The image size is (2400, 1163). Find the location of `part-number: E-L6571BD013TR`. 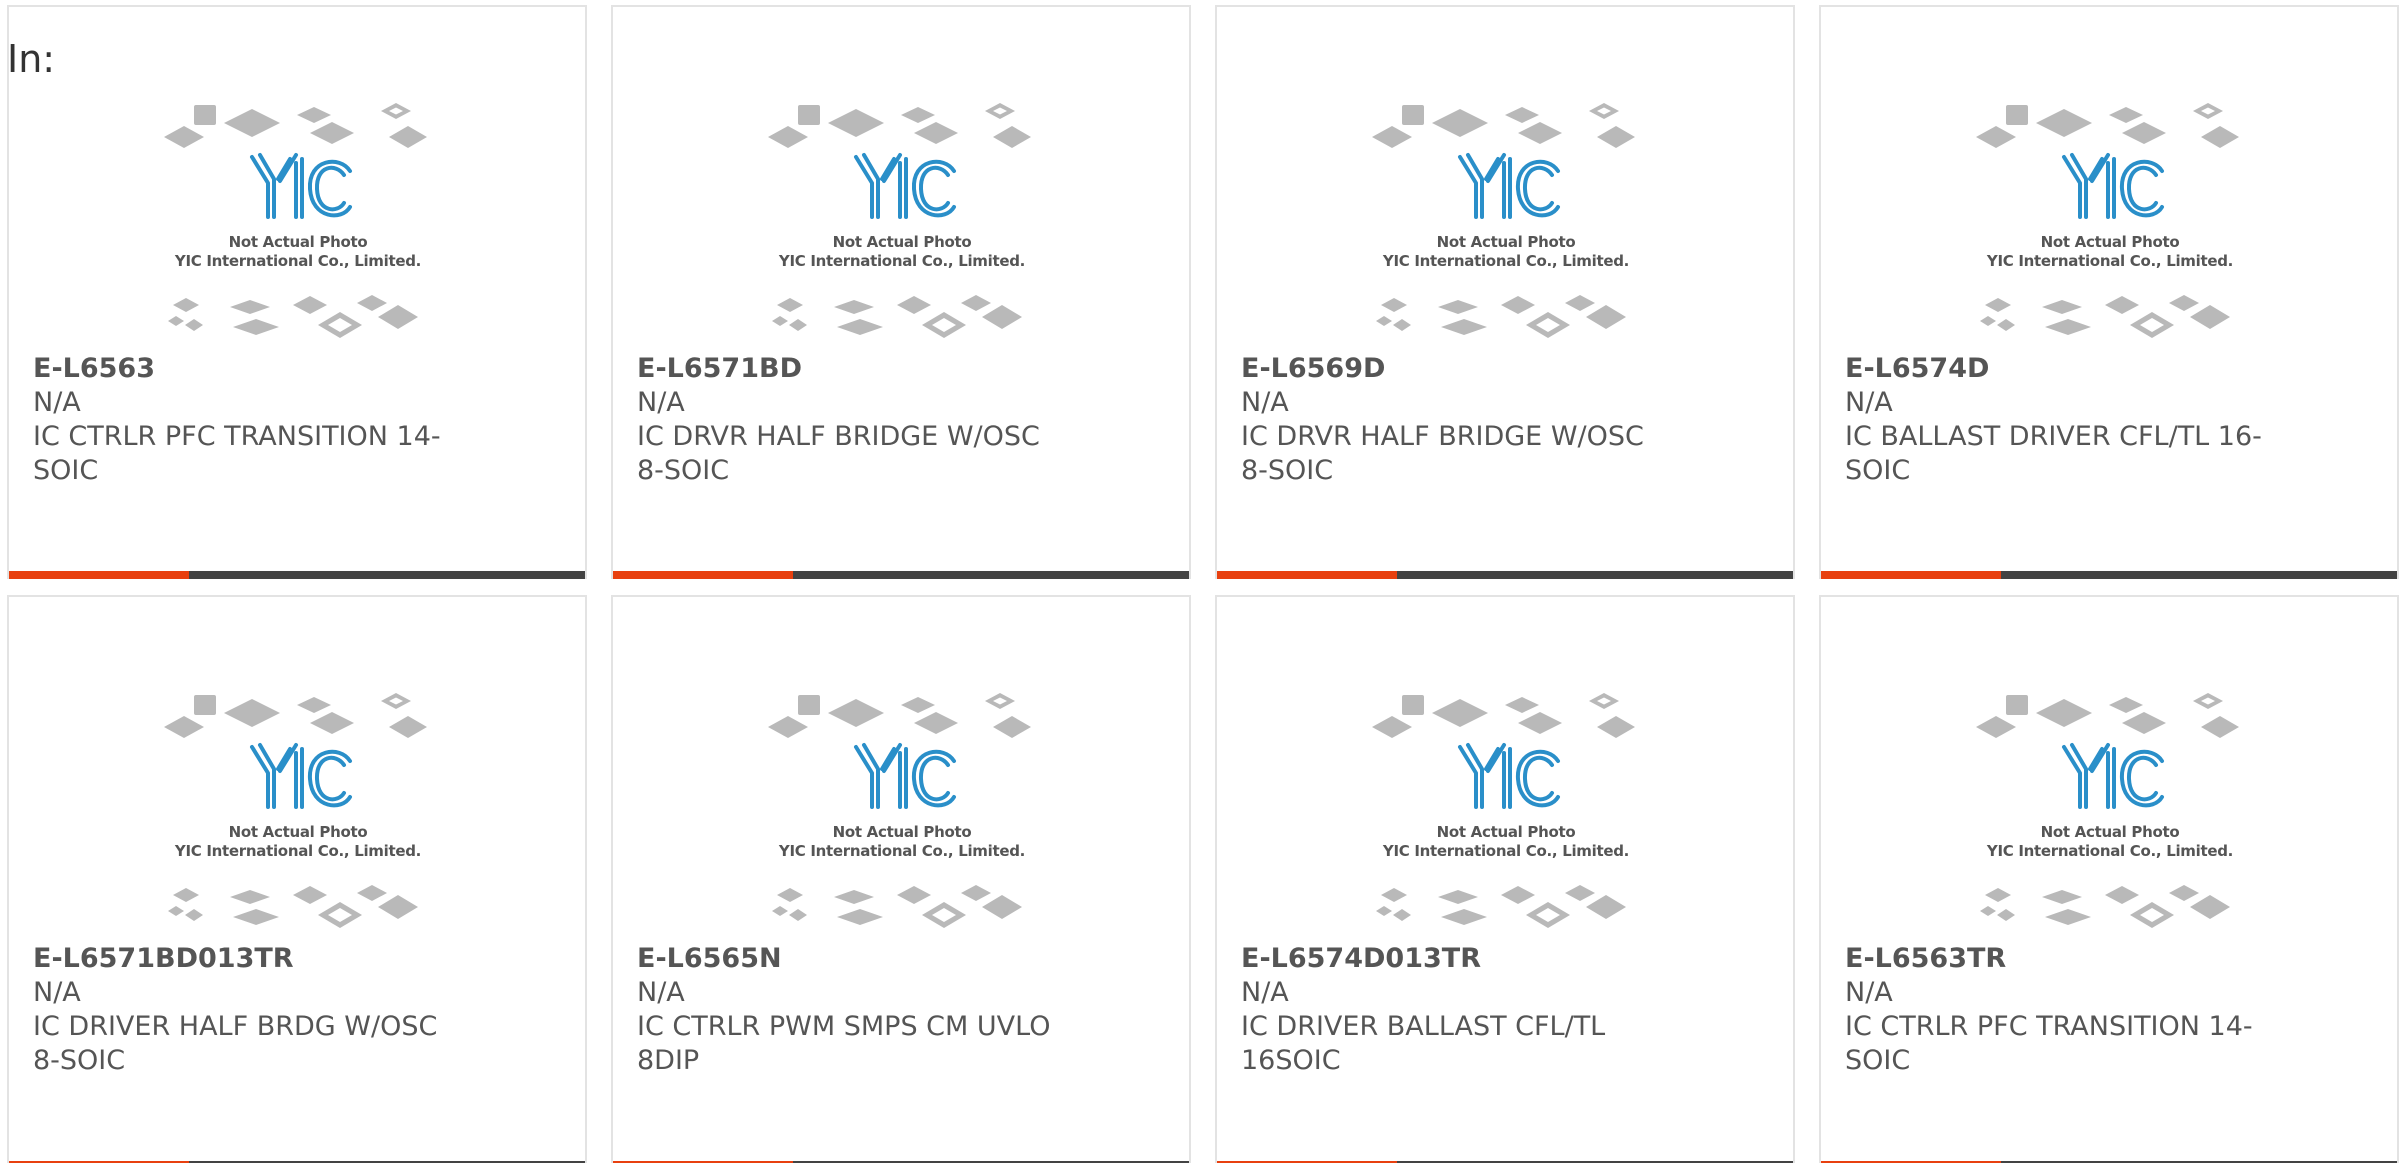

part-number: E-L6571BD013TR is located at coordinates (163, 959).